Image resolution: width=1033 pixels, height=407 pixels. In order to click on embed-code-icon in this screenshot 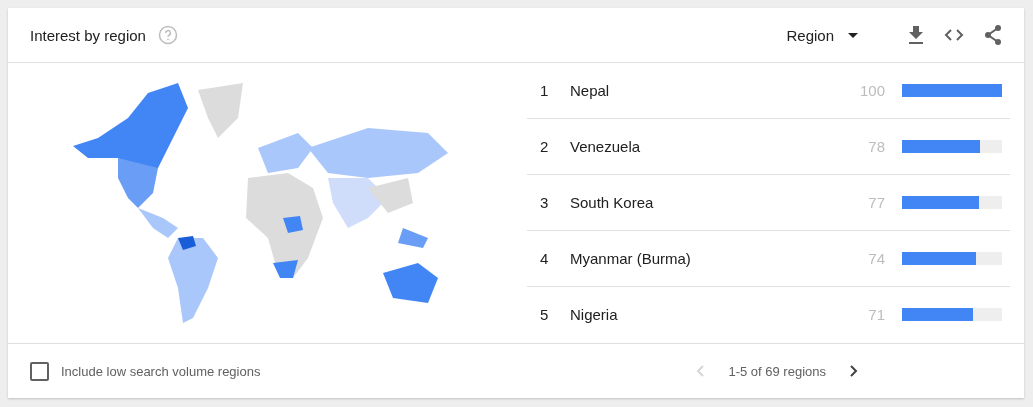, I will do `click(954, 35)`.